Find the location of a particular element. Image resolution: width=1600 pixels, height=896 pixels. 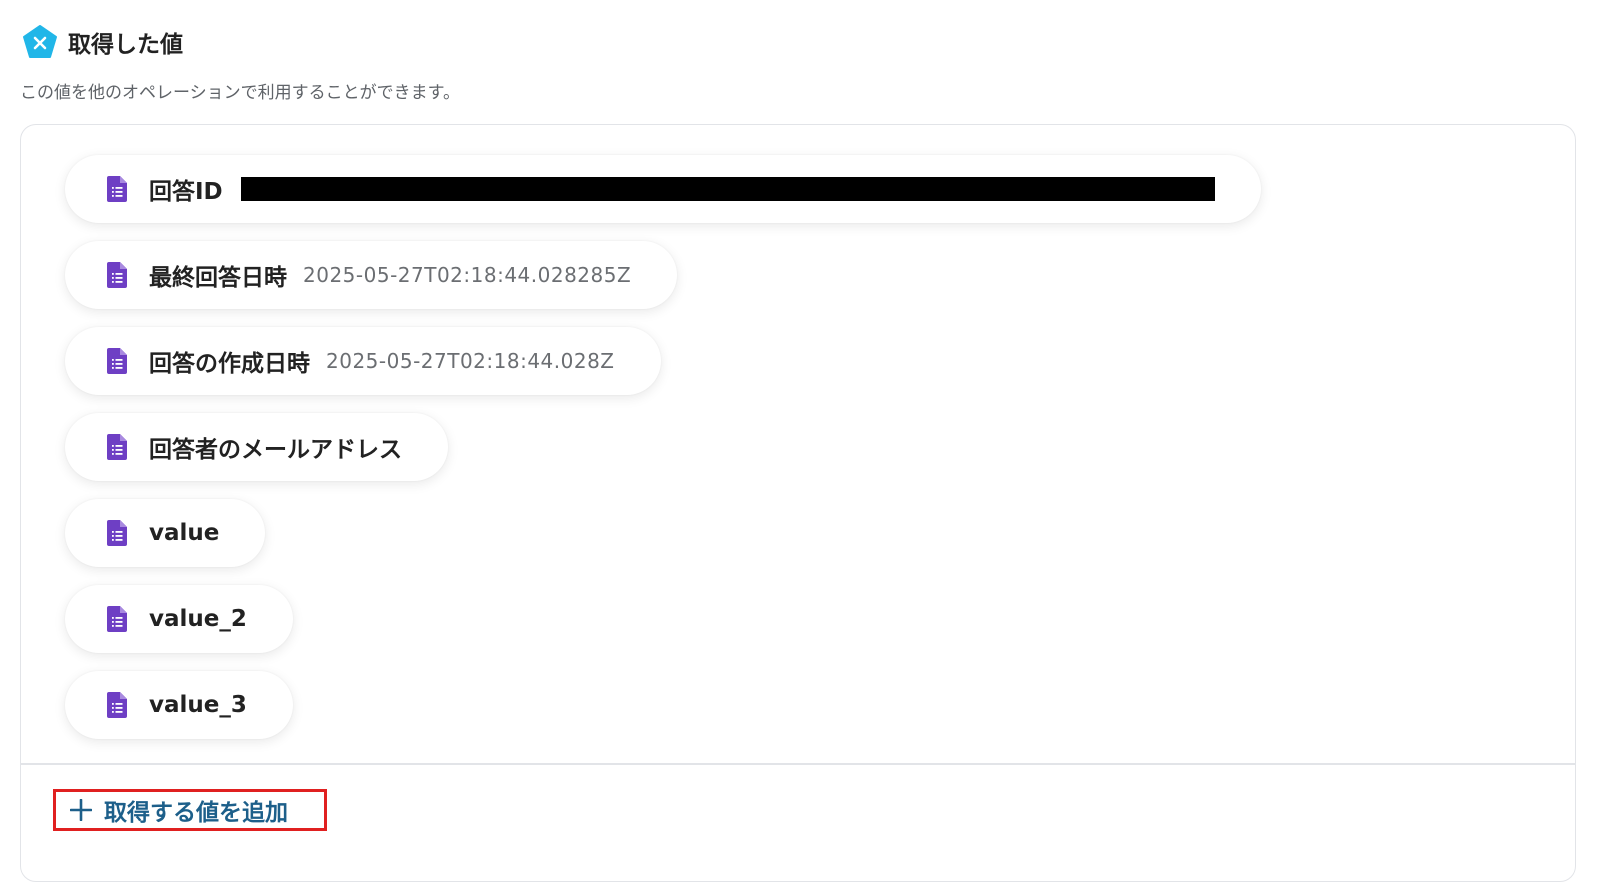

section-header: 取得した値 is located at coordinates (102, 42).